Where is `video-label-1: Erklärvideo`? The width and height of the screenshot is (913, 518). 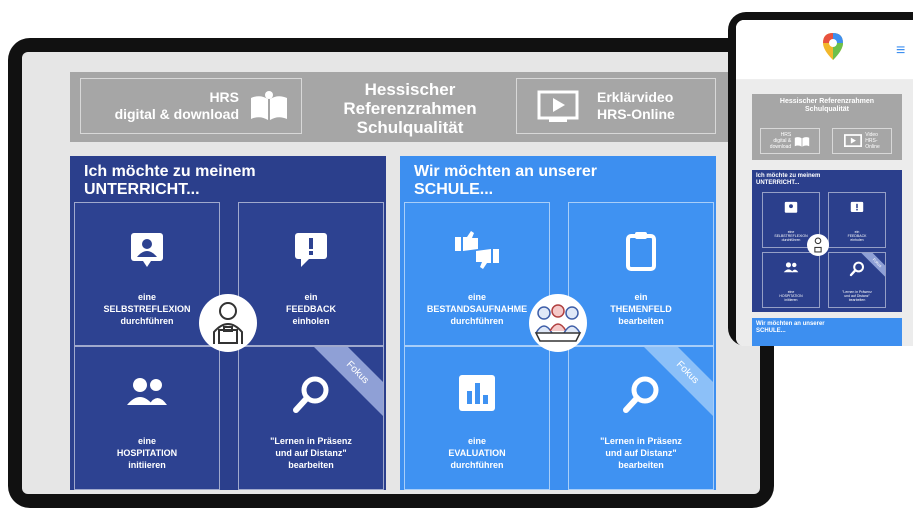
video-label-1: Erklärvideo is located at coordinates (635, 97).